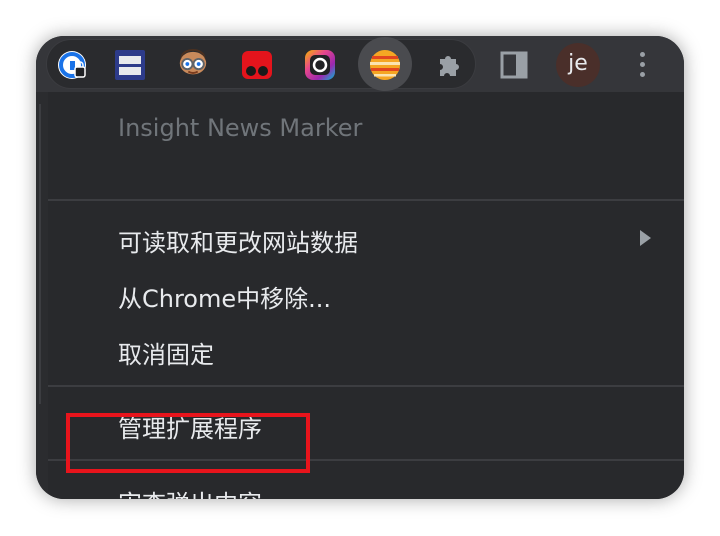  Describe the element at coordinates (193, 65) in the screenshot. I see `glasses-face-extension-icon` at that location.